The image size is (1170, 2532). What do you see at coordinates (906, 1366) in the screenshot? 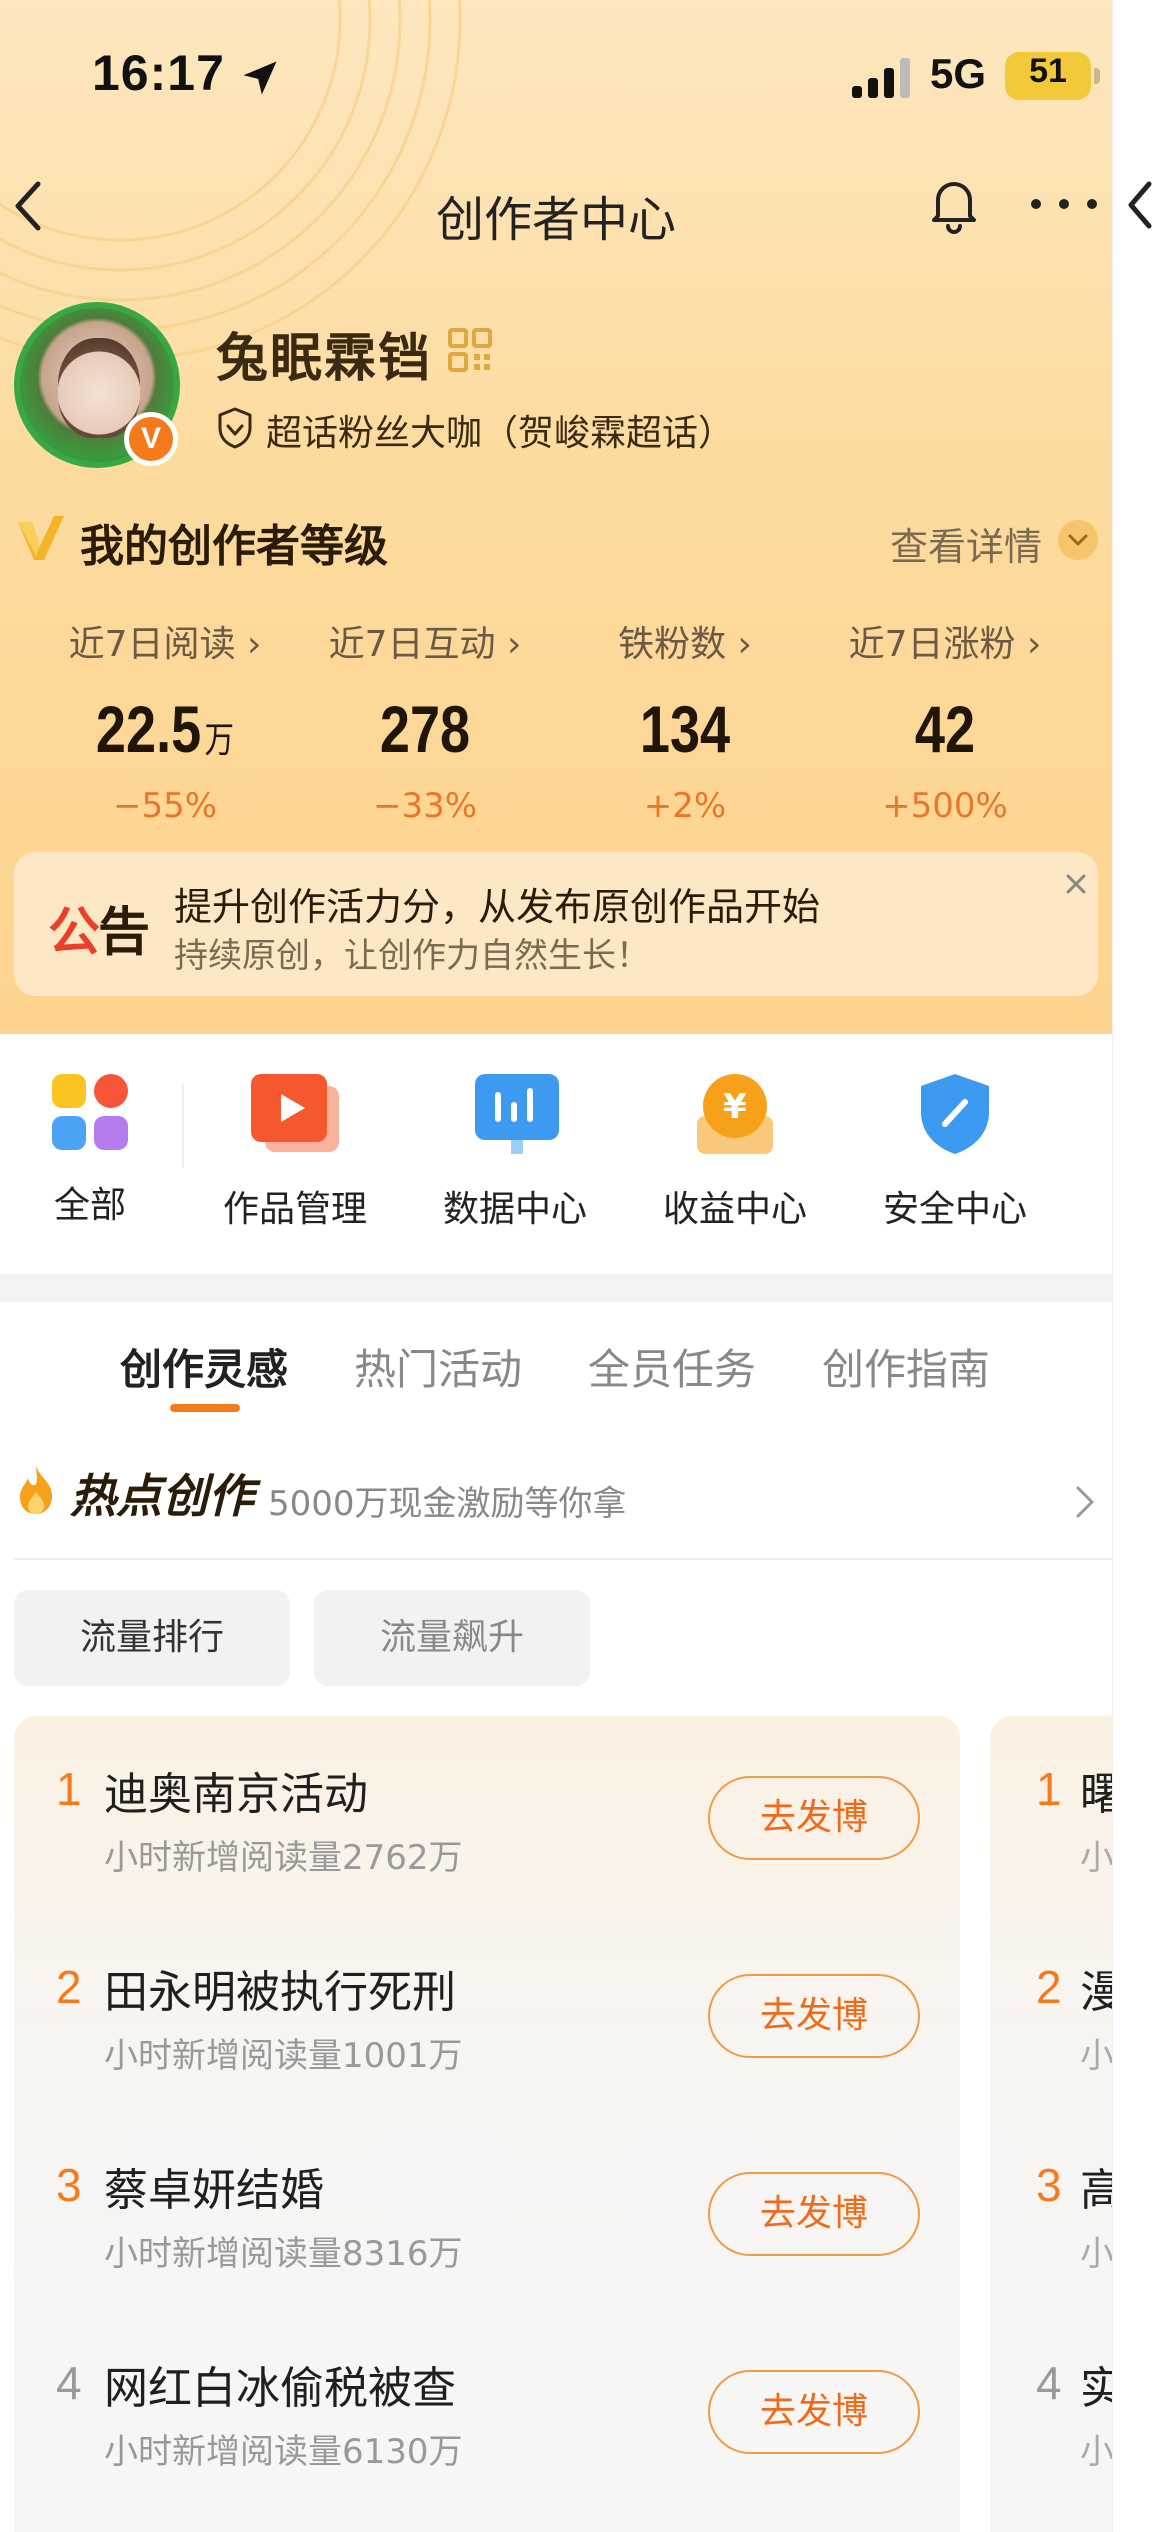
I see `tab-creation-guide: 创作指南` at bounding box center [906, 1366].